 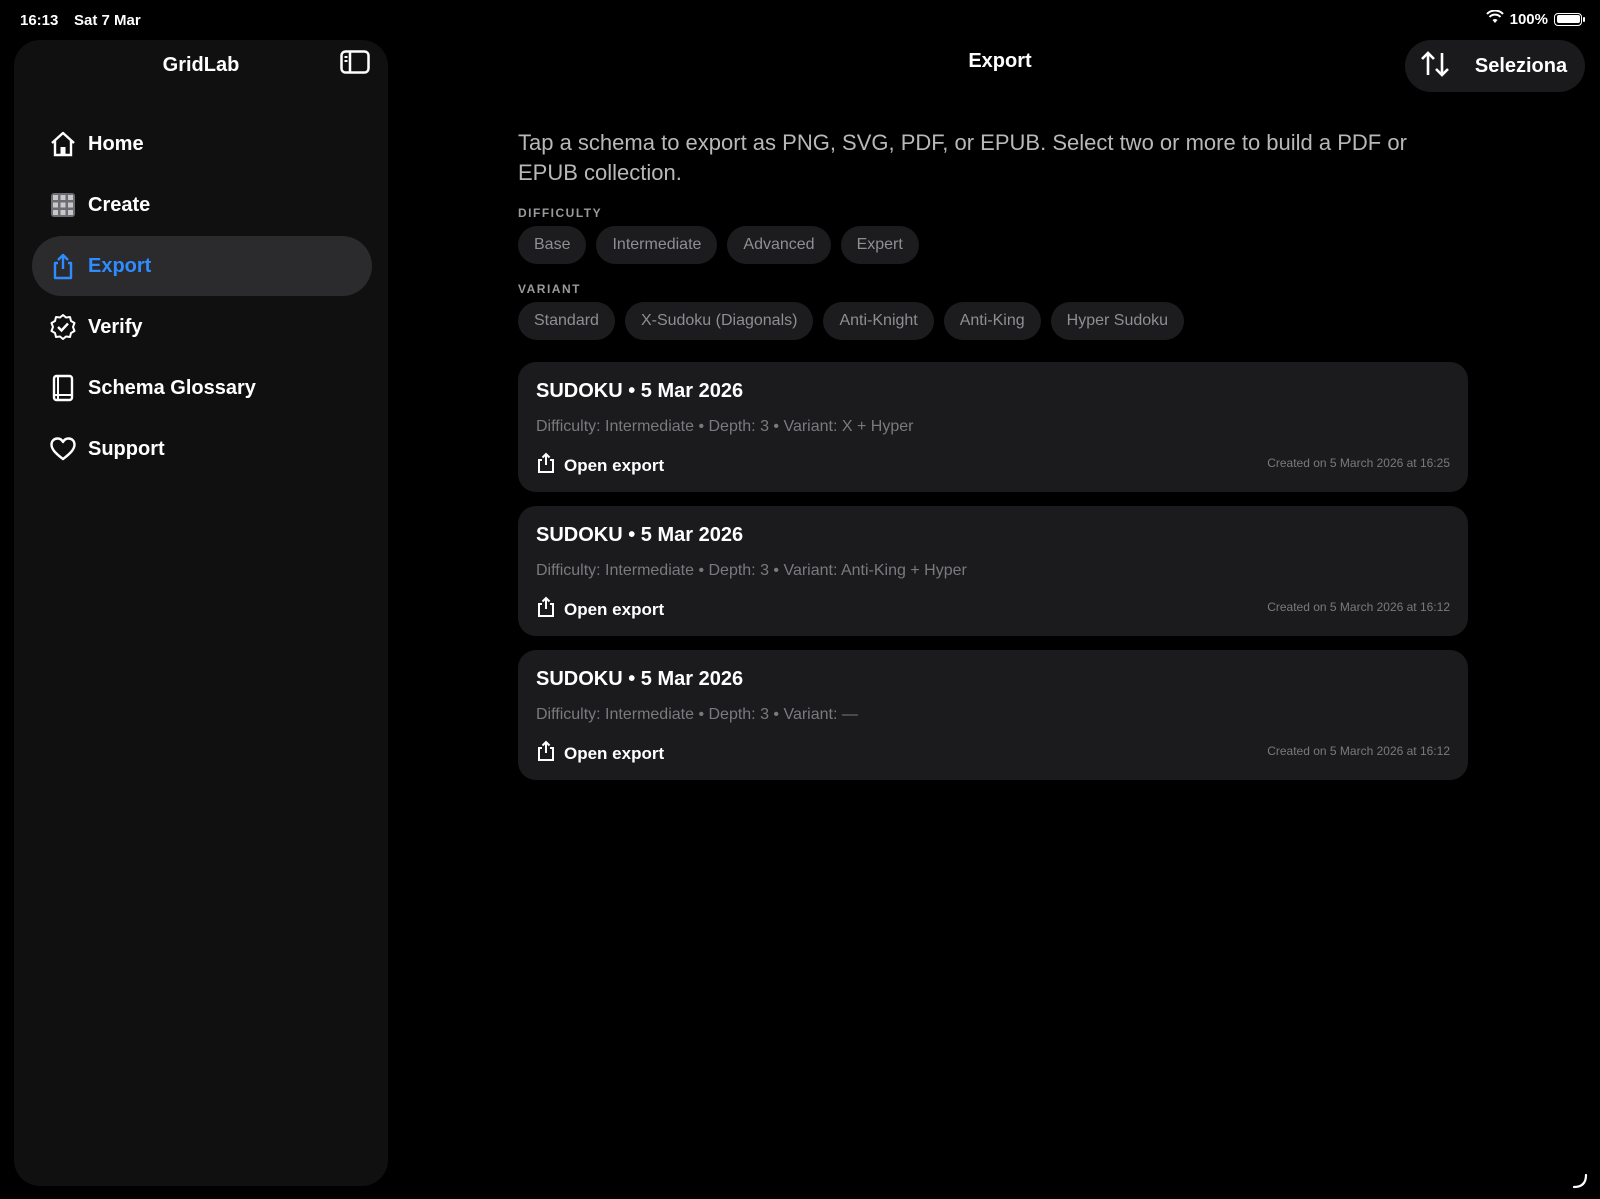 I want to click on app-title: GridLab, so click(x=201, y=65).